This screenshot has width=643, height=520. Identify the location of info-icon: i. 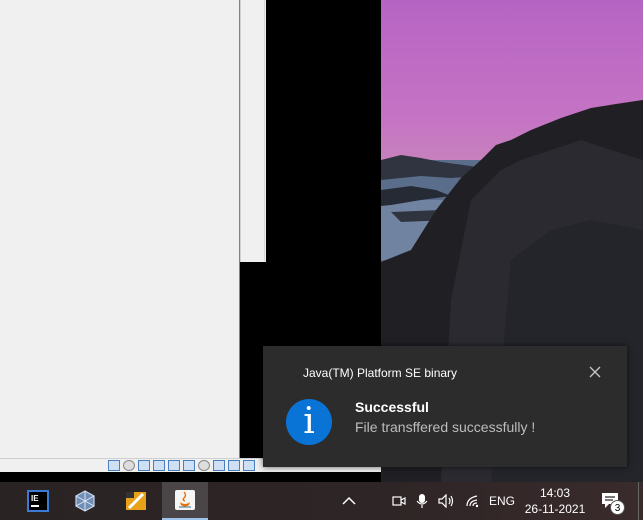
(309, 422).